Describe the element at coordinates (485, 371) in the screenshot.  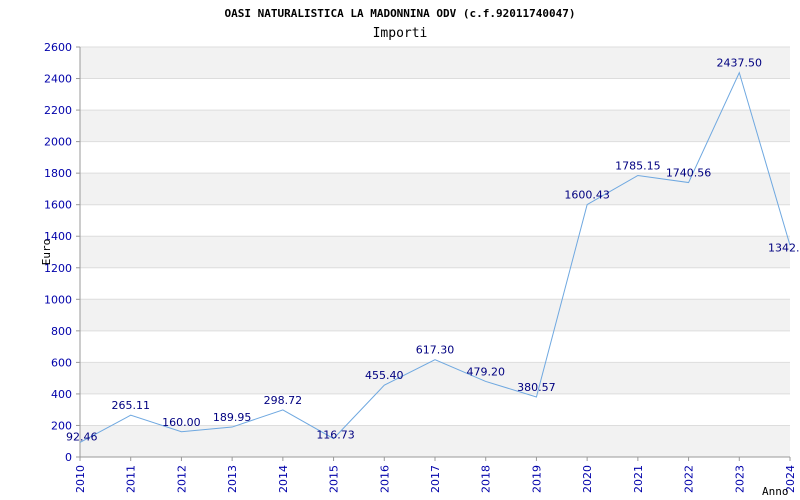
I see `data-label: 479.20` at that location.